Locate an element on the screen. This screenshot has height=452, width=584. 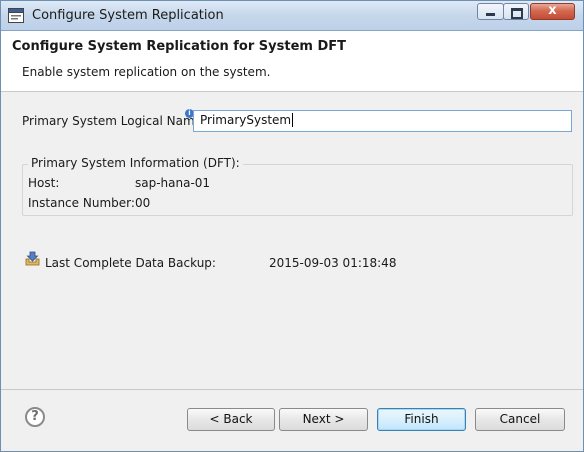
instance-number-value: 00 is located at coordinates (143, 203).